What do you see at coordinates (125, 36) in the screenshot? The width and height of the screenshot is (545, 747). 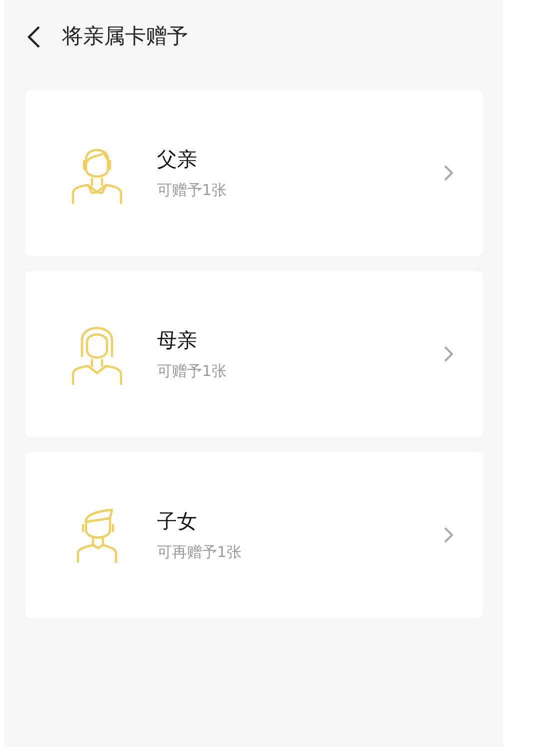 I see `page-title: 将亲属卡赠予` at bounding box center [125, 36].